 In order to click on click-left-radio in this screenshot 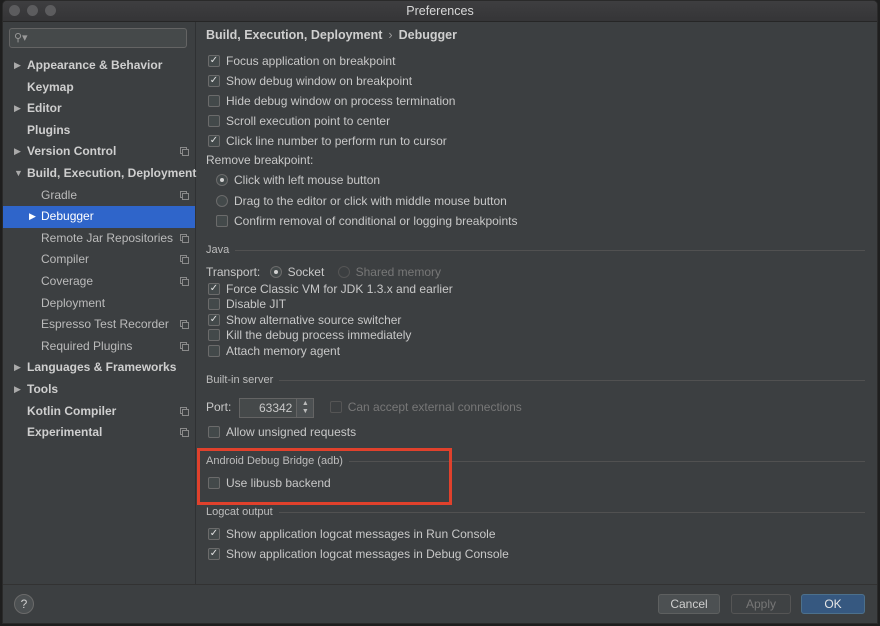, I will do `click(222, 179)`.